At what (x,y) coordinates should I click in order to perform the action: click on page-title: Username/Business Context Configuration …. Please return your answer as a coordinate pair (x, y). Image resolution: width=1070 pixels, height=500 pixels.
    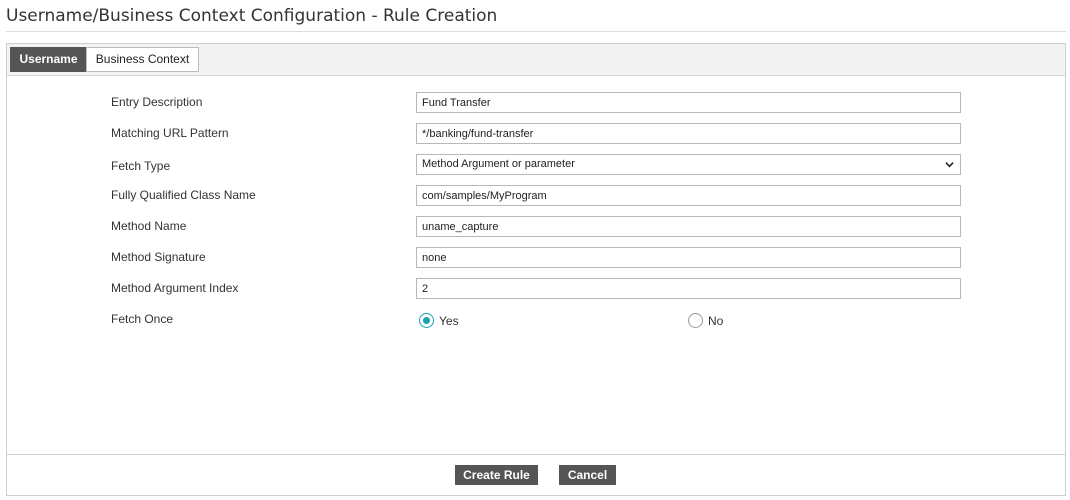
    Looking at the image, I should click on (252, 16).